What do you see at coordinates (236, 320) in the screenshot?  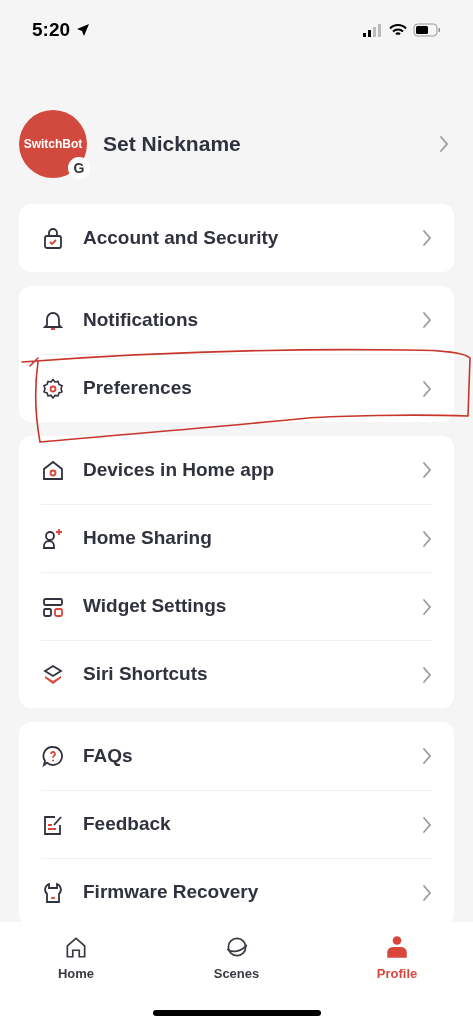 I see `menu-item: Notifications` at bounding box center [236, 320].